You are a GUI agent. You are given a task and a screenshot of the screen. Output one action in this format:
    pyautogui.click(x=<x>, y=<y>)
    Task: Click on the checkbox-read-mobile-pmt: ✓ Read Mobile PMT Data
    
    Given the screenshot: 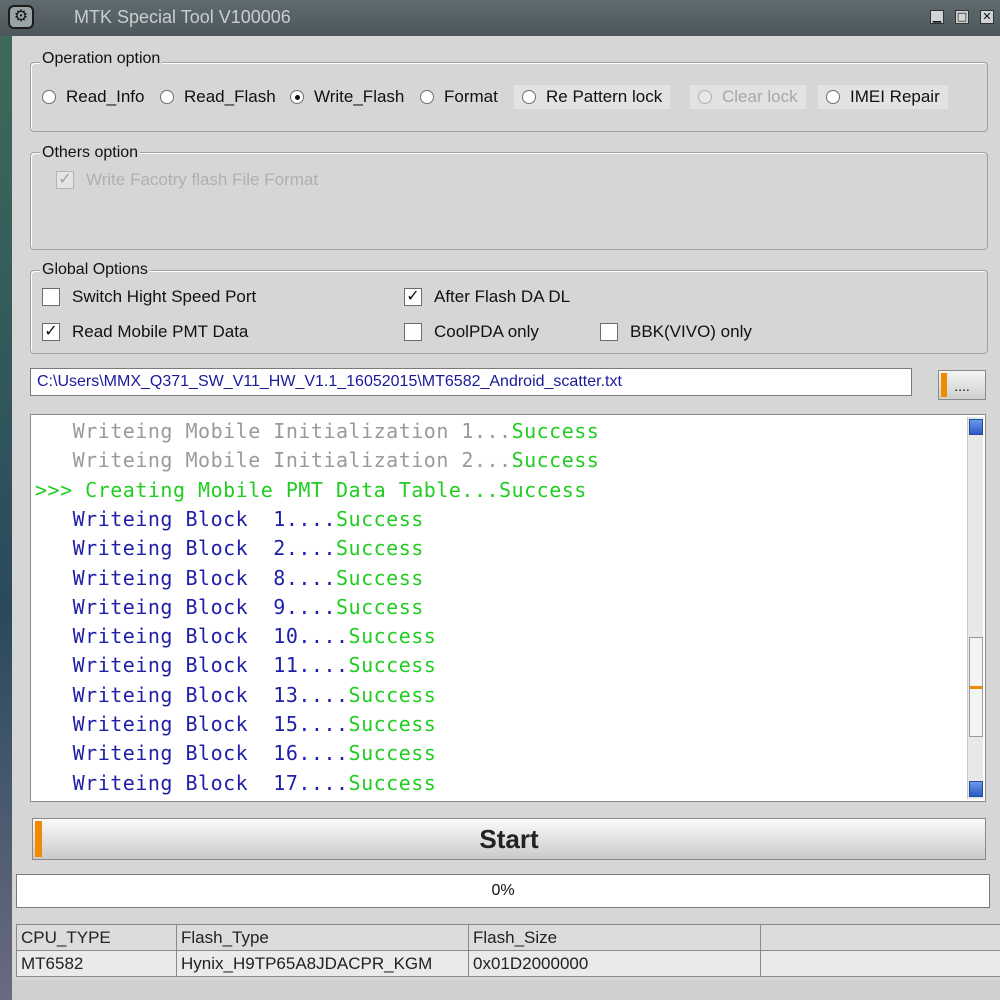 What is the action you would take?
    pyautogui.click(x=145, y=332)
    